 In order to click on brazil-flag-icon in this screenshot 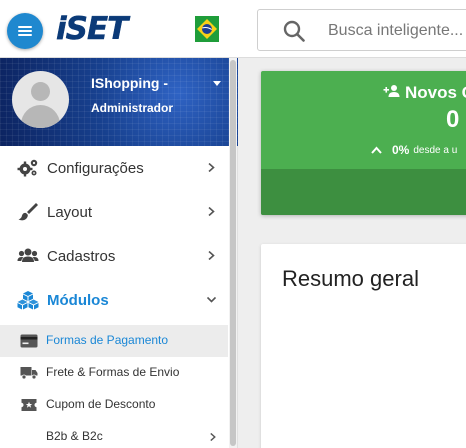, I will do `click(207, 29)`.